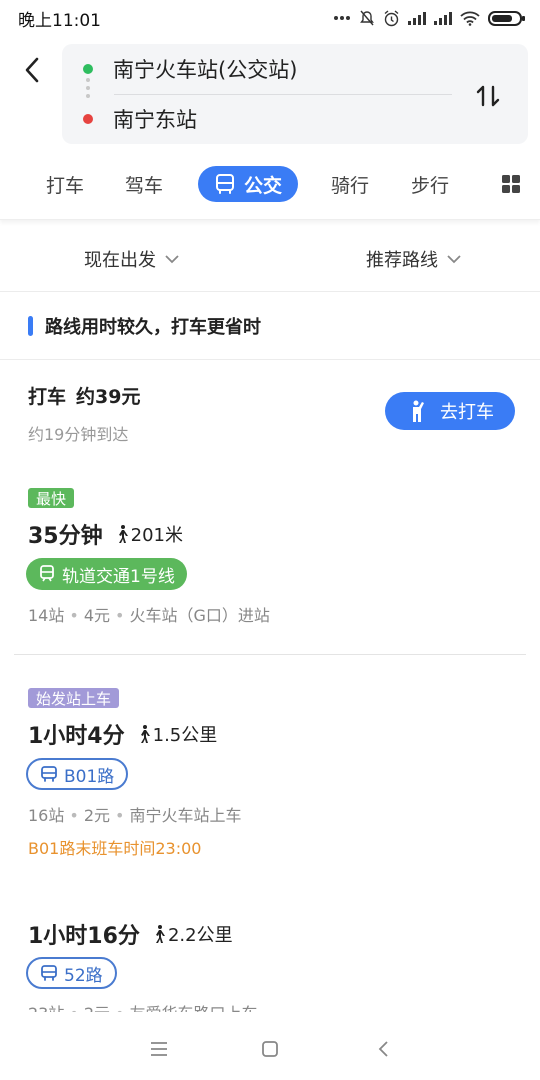 This screenshot has width=540, height=1080. What do you see at coordinates (65, 184) in the screenshot?
I see `tab-taxi: 打车` at bounding box center [65, 184].